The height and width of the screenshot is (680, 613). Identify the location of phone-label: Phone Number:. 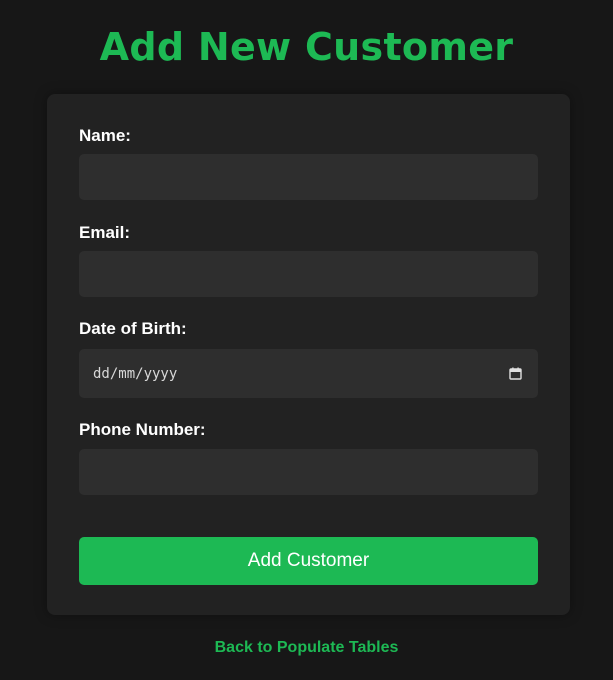
(142, 429).